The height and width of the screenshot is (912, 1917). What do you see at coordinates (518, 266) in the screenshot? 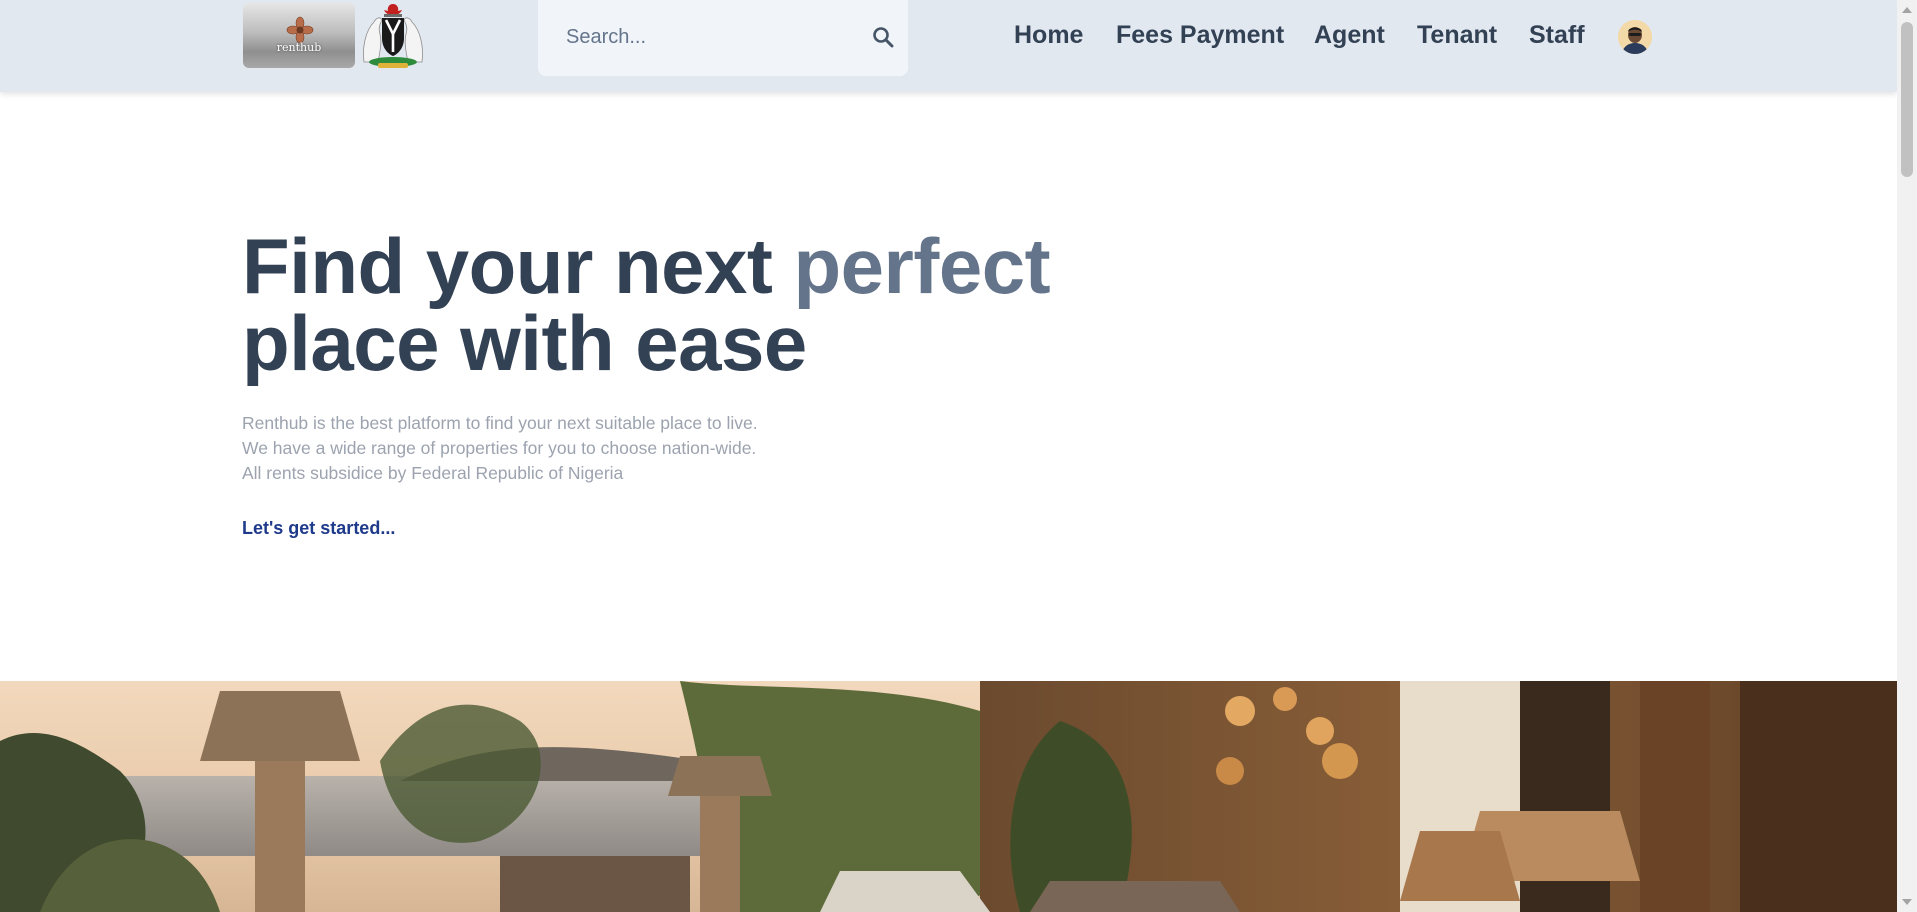
I see `hero-title-part1: Find your next` at bounding box center [518, 266].